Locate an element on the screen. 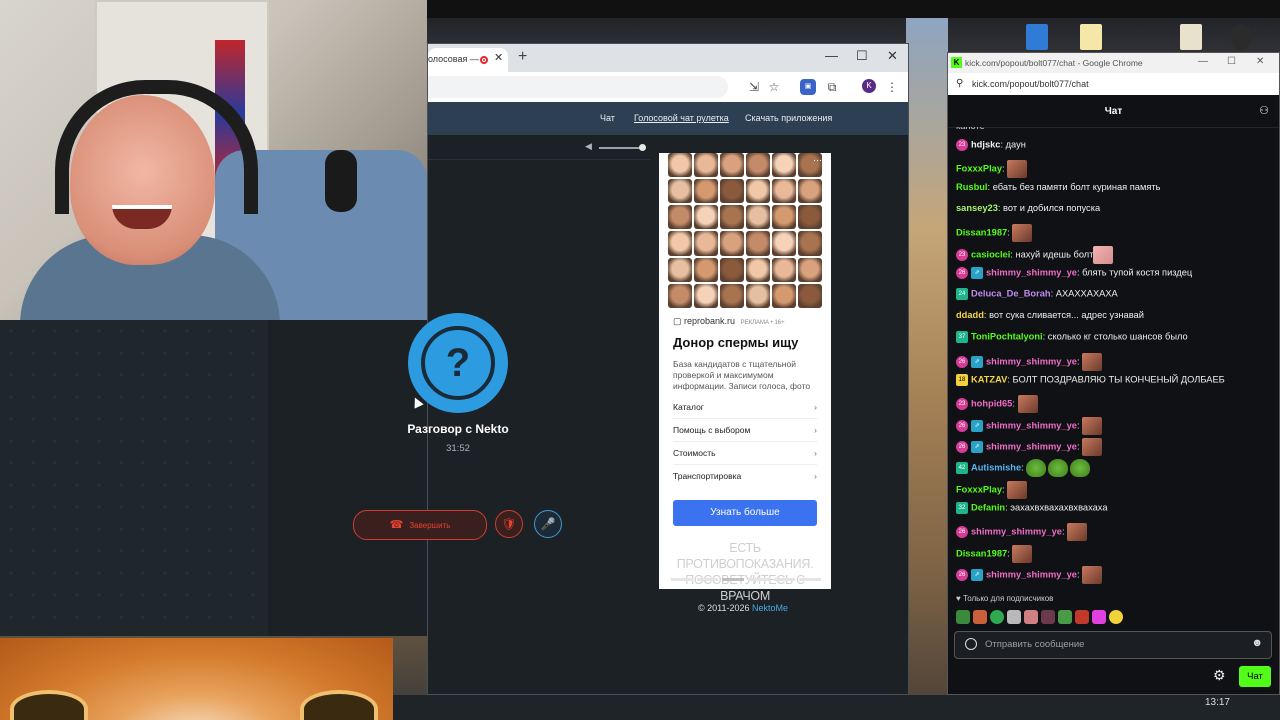 This screenshot has height=720, width=1280. extensions-puzzle-icon: ⧉ is located at coordinates (832, 87).